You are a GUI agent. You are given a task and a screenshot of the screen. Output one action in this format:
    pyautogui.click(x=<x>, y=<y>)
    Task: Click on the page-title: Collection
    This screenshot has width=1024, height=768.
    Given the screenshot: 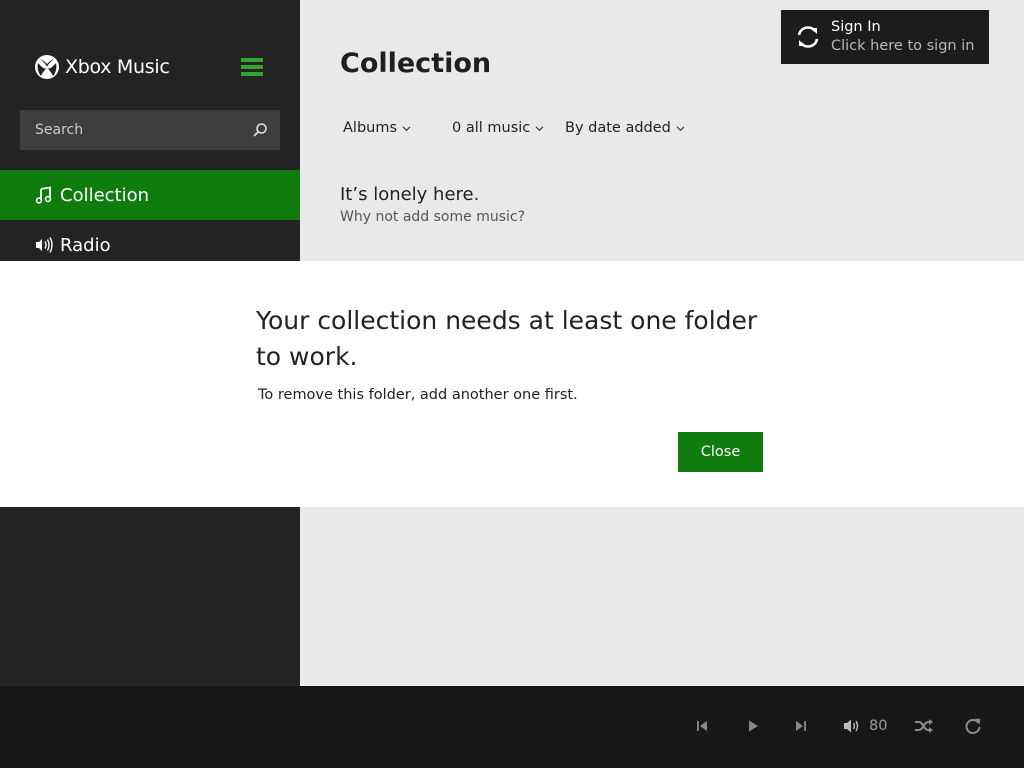 What is the action you would take?
    pyautogui.click(x=416, y=63)
    